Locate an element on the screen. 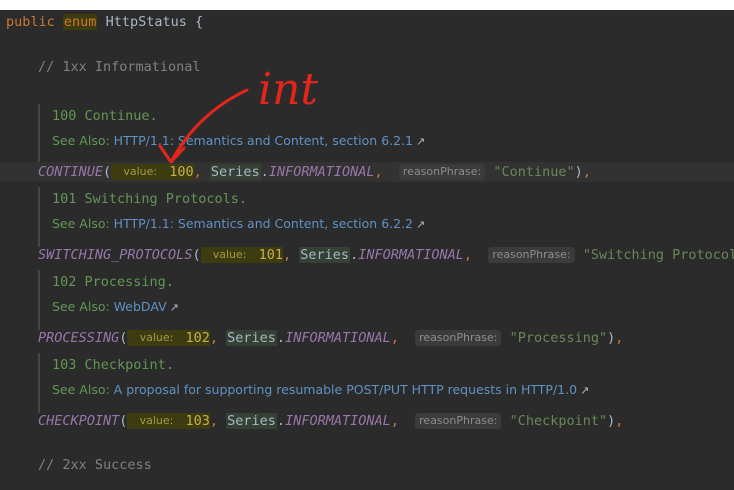  annotation-arrow-icon is located at coordinates (203, 126).